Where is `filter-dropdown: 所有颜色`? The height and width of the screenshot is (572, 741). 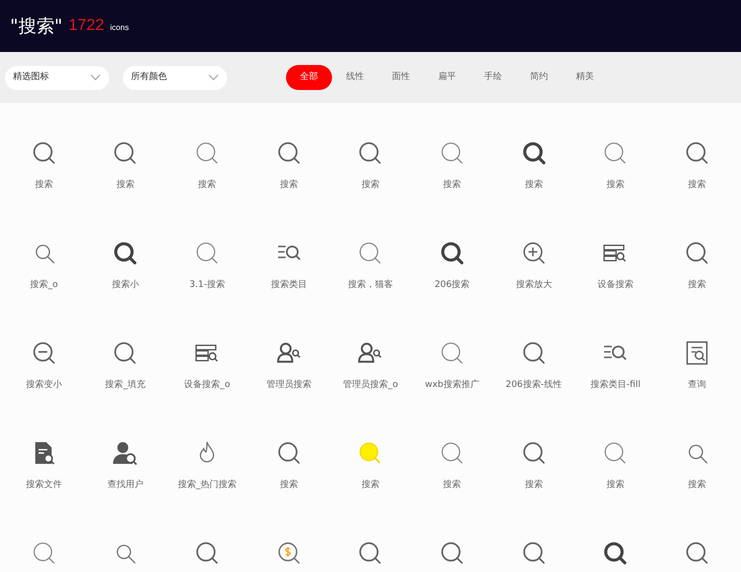 filter-dropdown: 所有颜色 is located at coordinates (175, 78).